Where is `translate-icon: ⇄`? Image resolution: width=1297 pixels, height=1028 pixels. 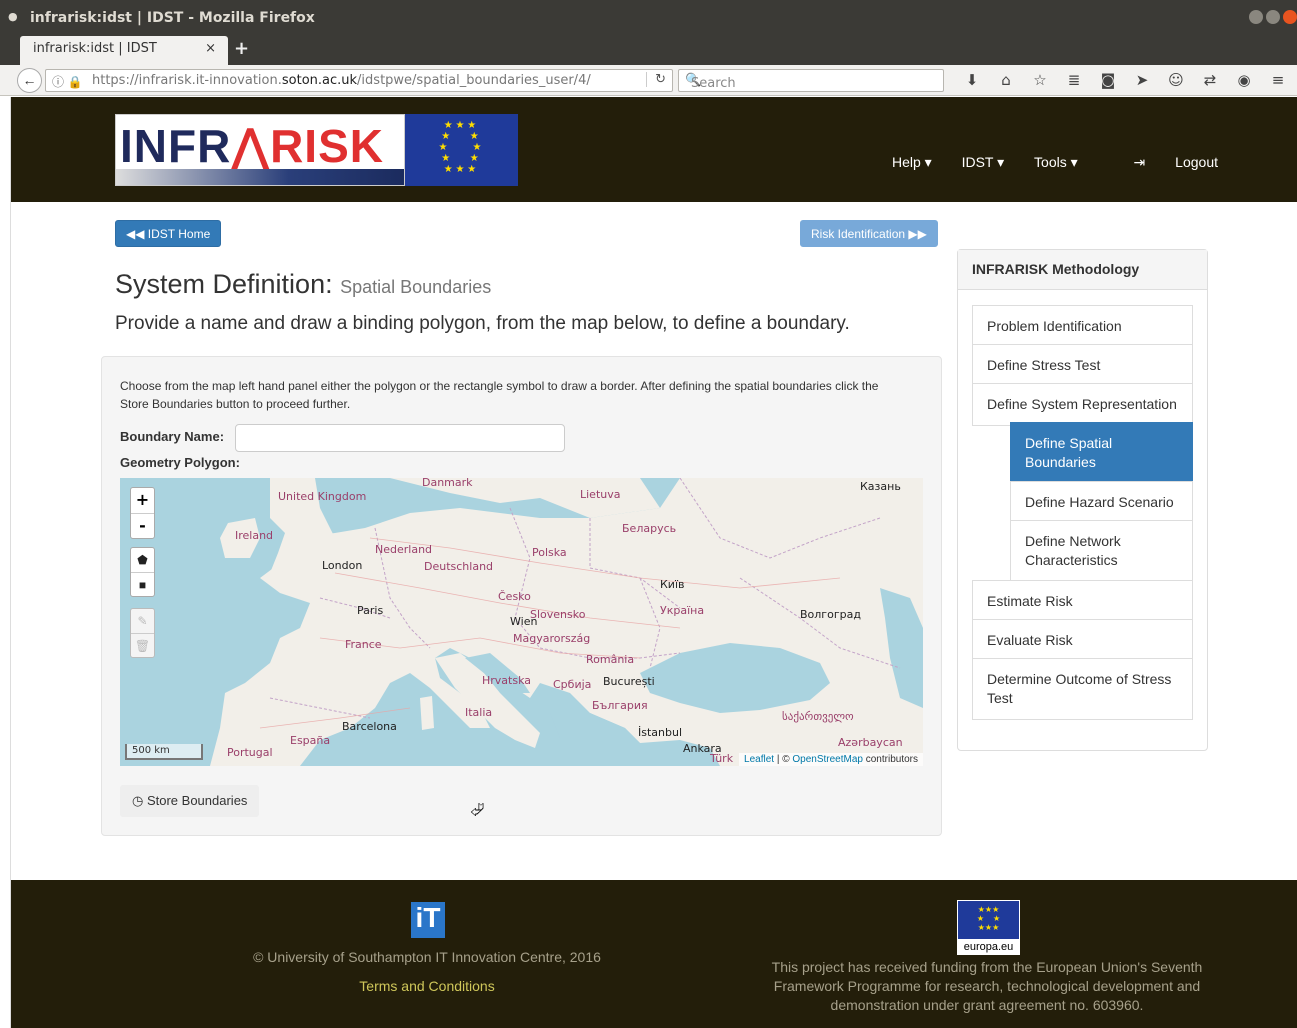 translate-icon: ⇄ is located at coordinates (1210, 80).